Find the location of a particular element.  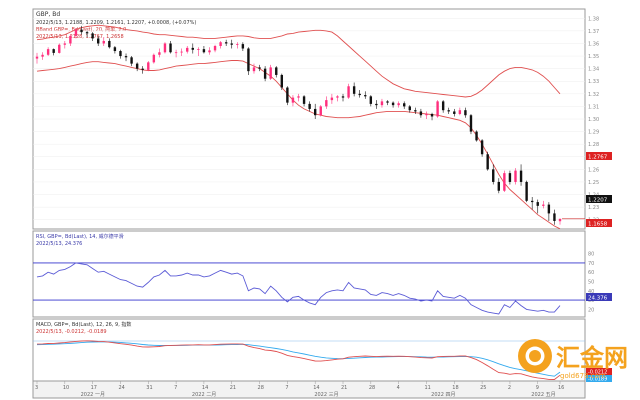

logo-core-circle is located at coordinates (535, 356).